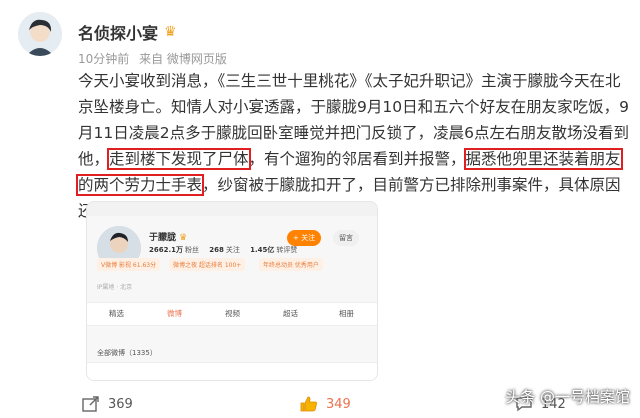 This screenshot has height=418, width=640. Describe the element at coordinates (166, 250) in the screenshot. I see `embed-followers: 2662.1万` at that location.